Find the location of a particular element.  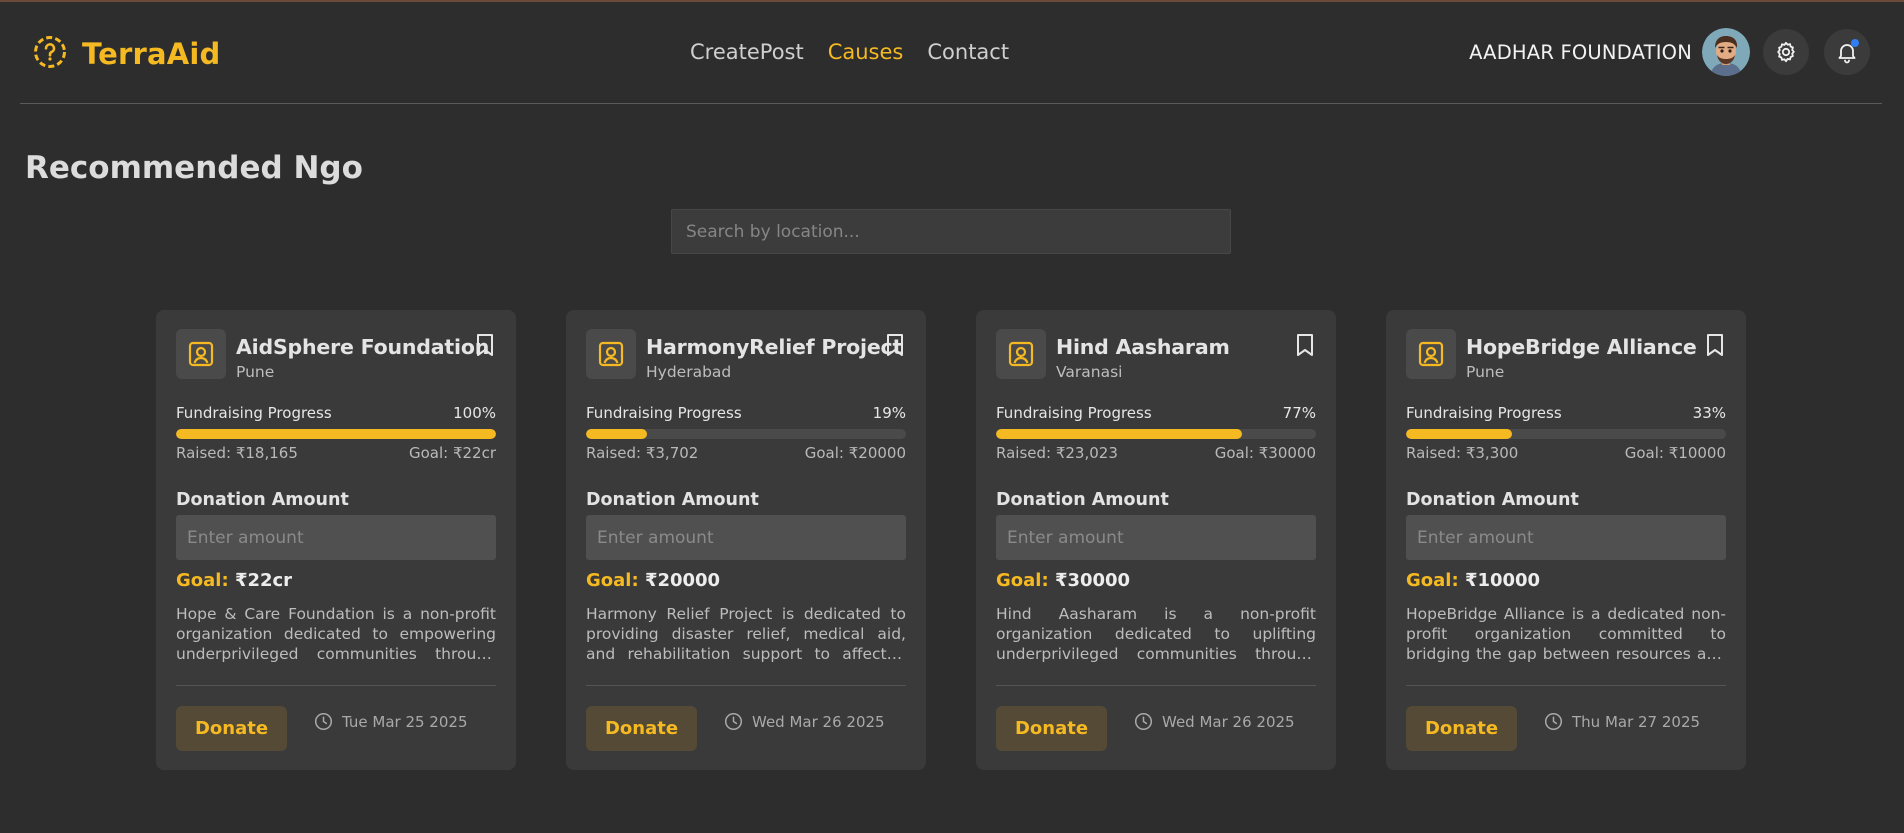

user-name: AADHAR FOUNDATION is located at coordinates (1580, 52).